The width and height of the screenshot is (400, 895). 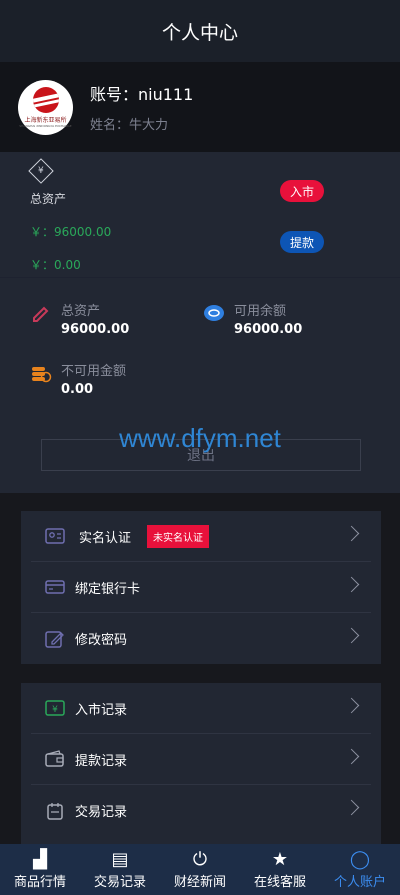 What do you see at coordinates (214, 313) in the screenshot?
I see `coin-icon` at bounding box center [214, 313].